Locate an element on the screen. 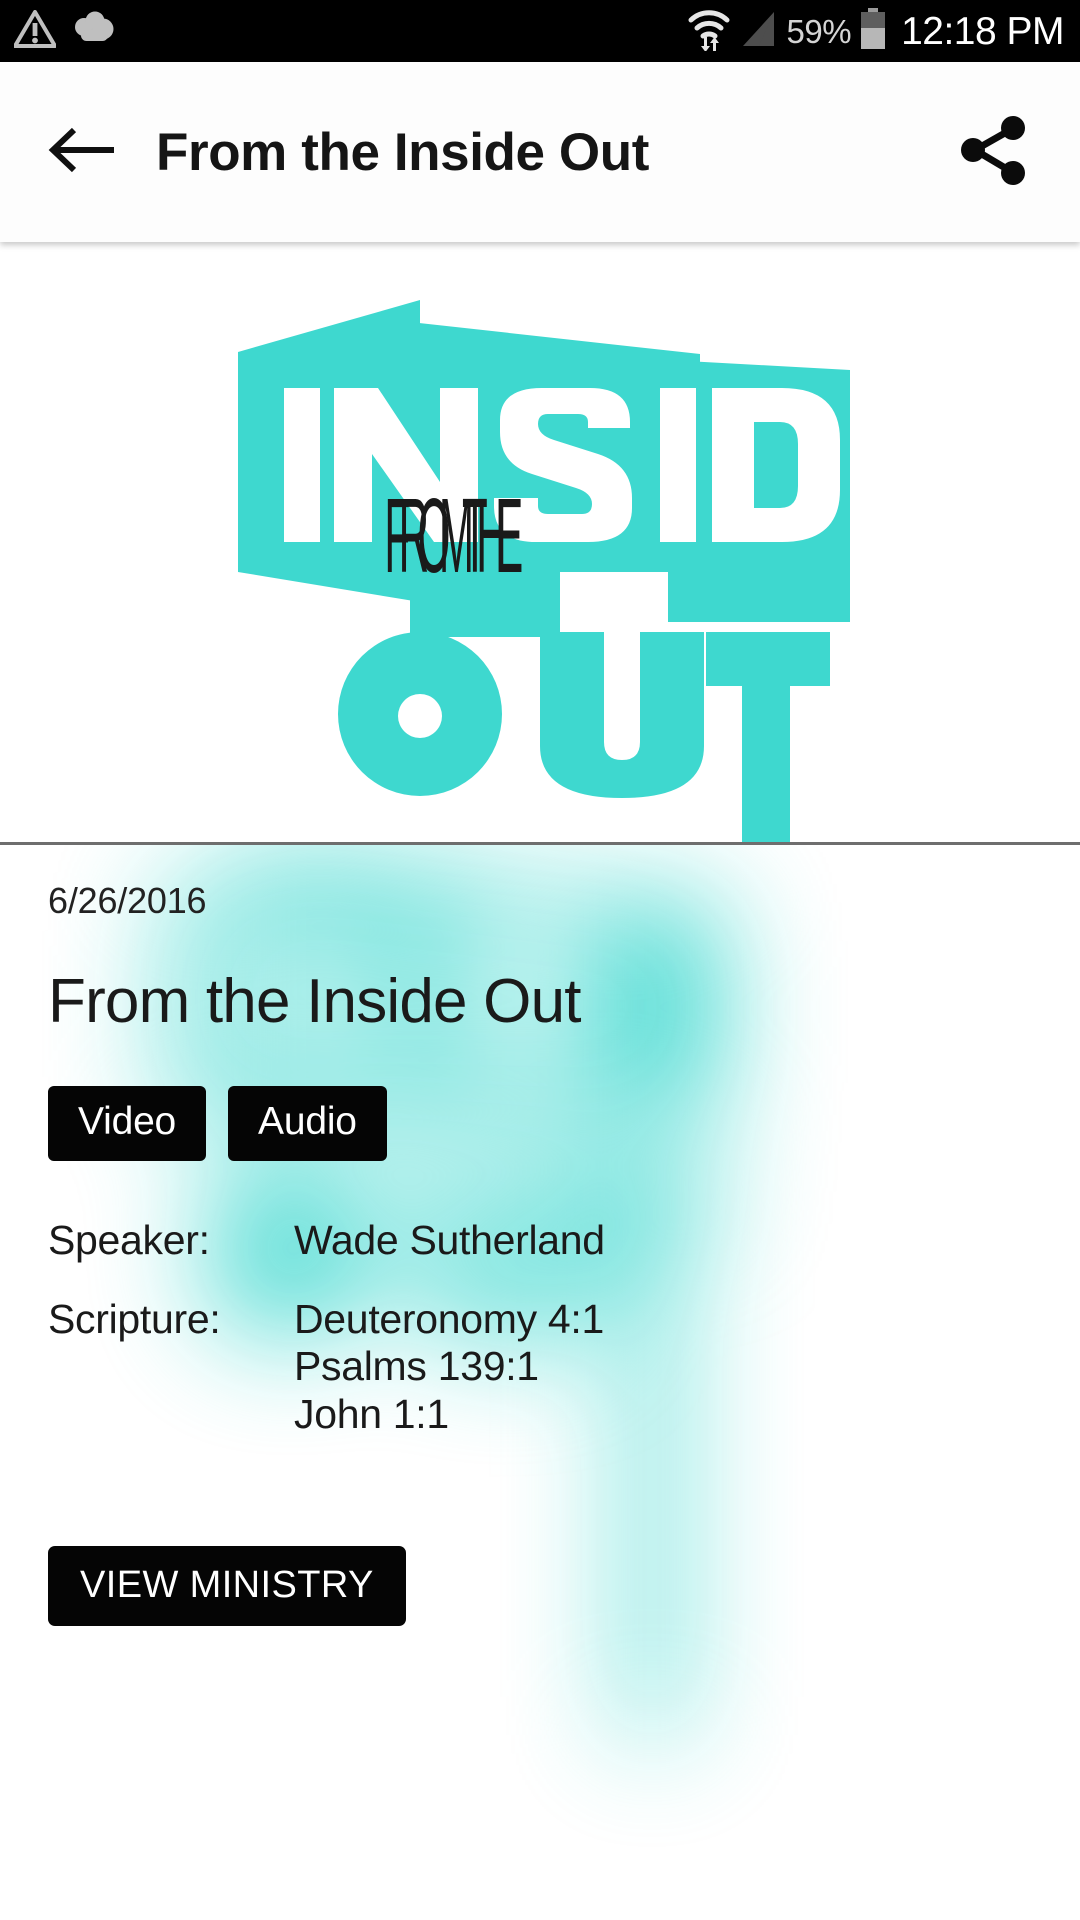  status-bar: 59% 12:18 PM is located at coordinates (540, 31).